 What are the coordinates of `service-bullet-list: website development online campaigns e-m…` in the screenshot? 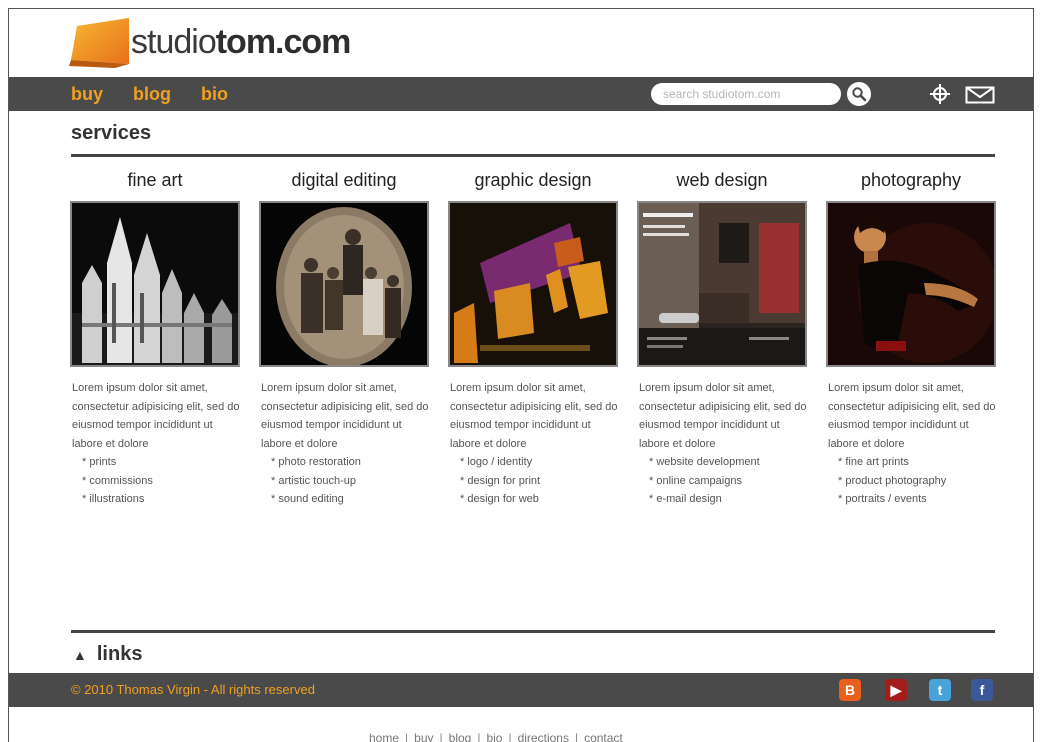 It's located at (722, 481).